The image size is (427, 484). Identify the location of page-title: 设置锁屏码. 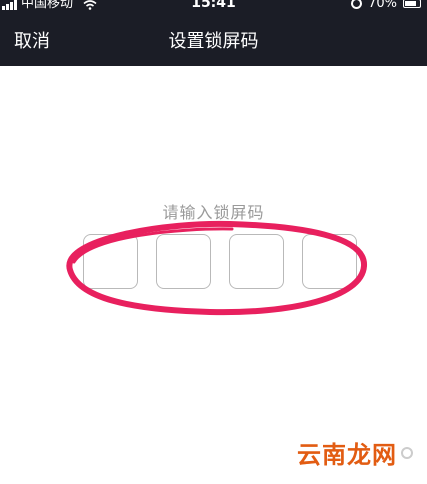
(213, 41).